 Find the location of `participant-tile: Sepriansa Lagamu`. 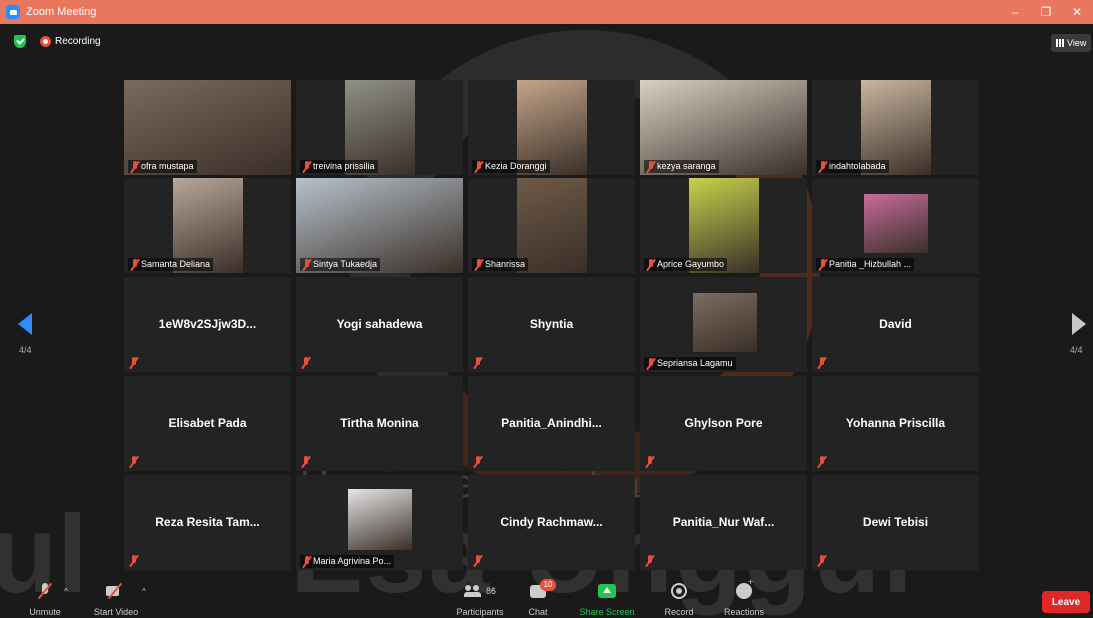

participant-tile: Sepriansa Lagamu is located at coordinates (723, 324).